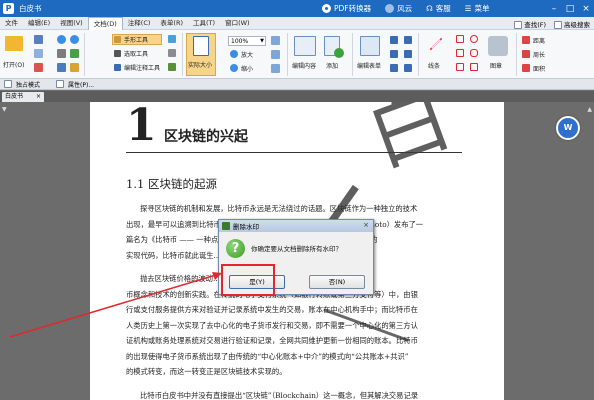 This screenshot has height=400, width=594. I want to click on print-icon, so click(38, 53).